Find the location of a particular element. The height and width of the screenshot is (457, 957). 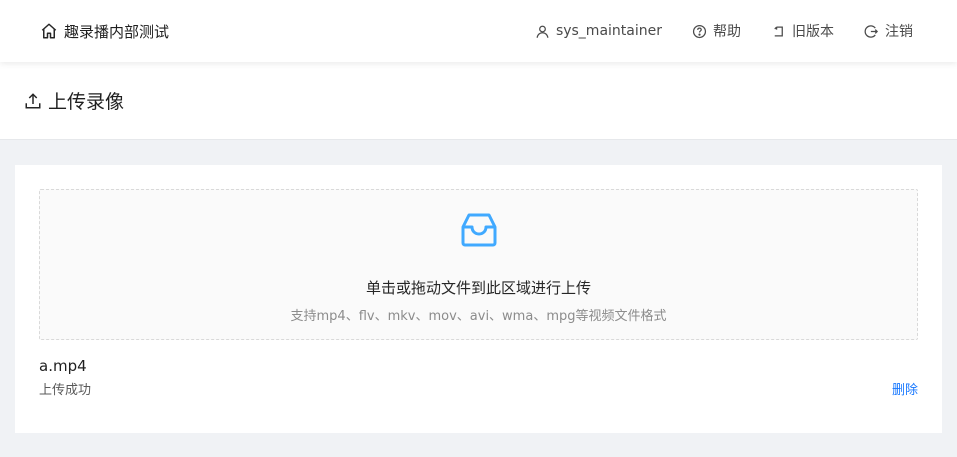

home-icon is located at coordinates (49, 31).